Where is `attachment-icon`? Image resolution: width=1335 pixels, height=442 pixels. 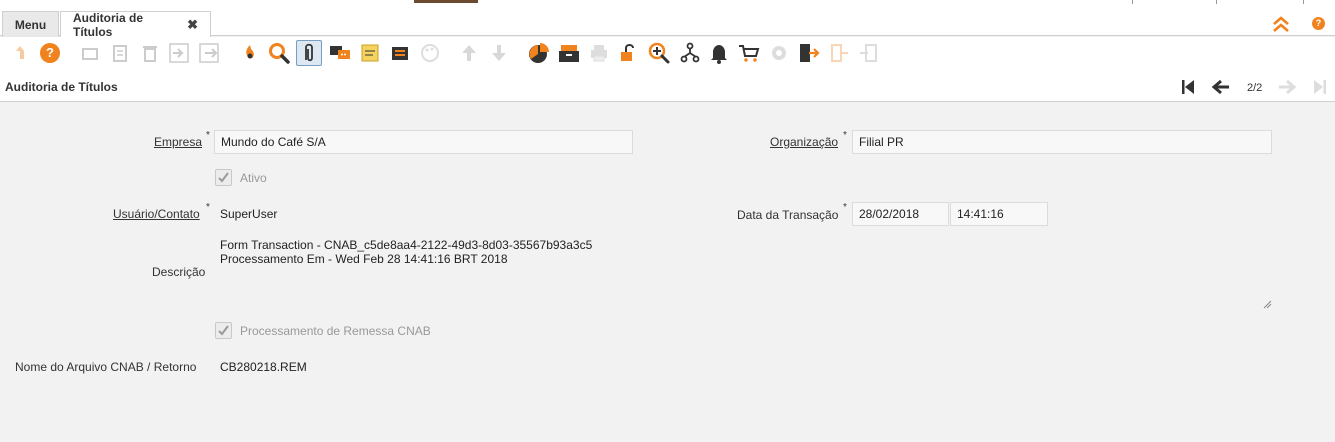 attachment-icon is located at coordinates (309, 53).